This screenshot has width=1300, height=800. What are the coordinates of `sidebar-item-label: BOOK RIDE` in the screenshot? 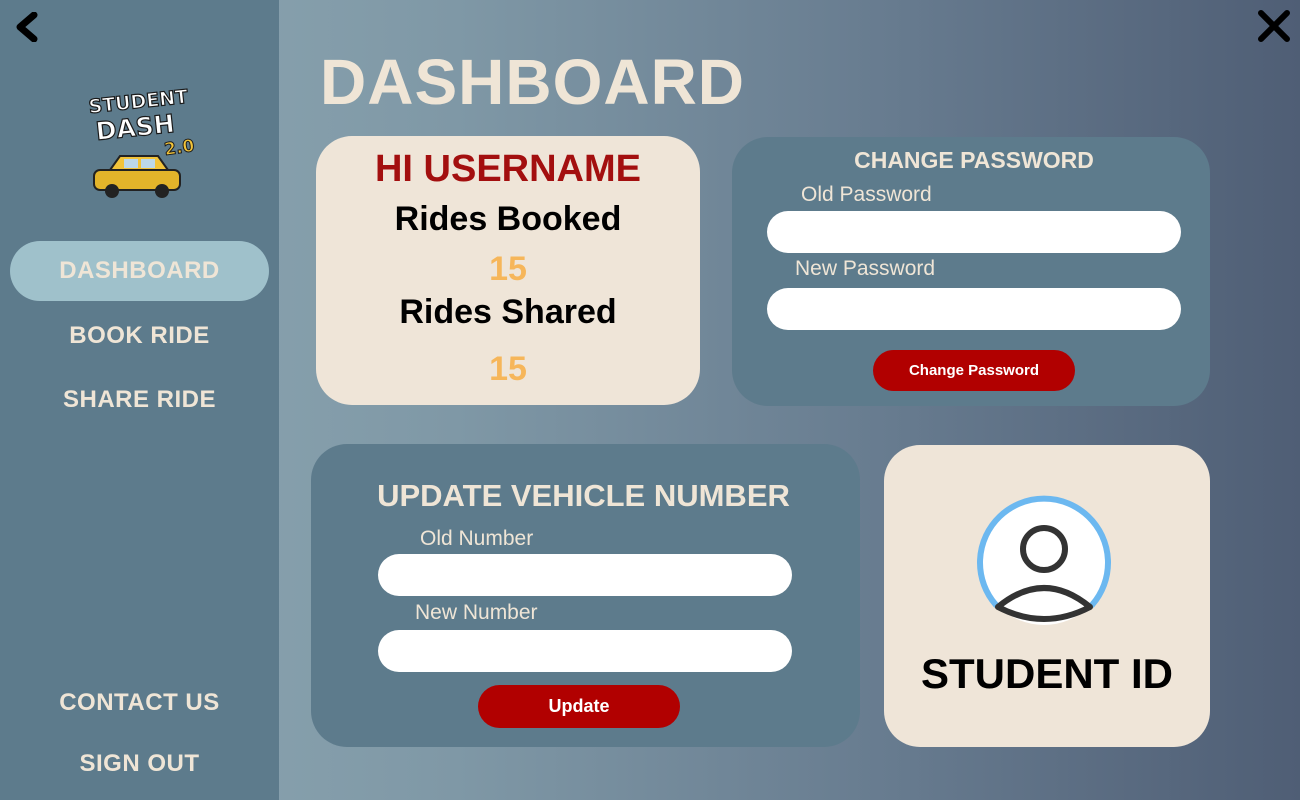 It's located at (139, 335).